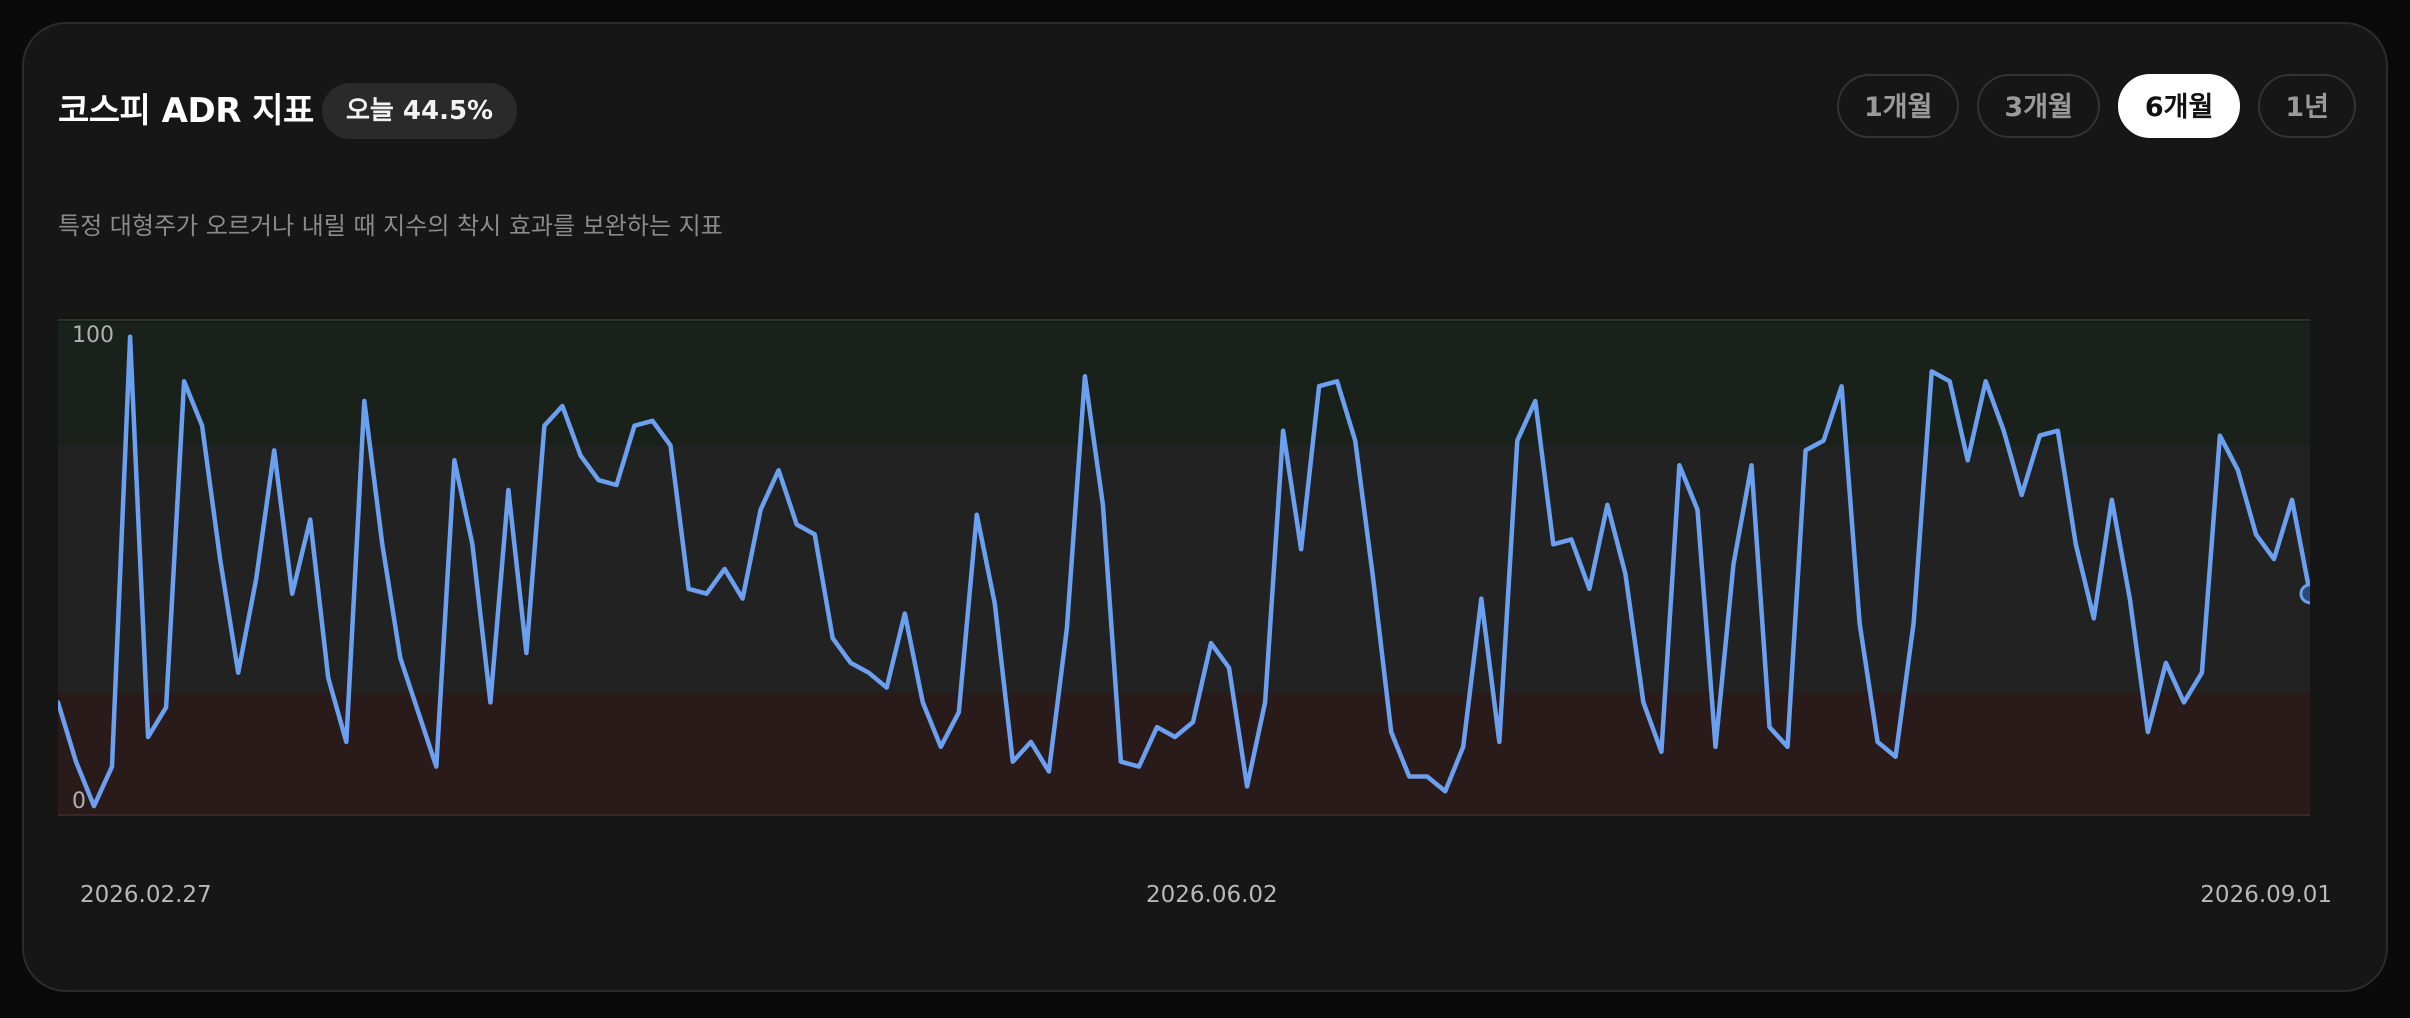 The image size is (2410, 1018). I want to click on chart-description: 특정 대형주가 오르거나 내릴 때 지수의 착시 효과를 보완하는 지표, so click(390, 226).